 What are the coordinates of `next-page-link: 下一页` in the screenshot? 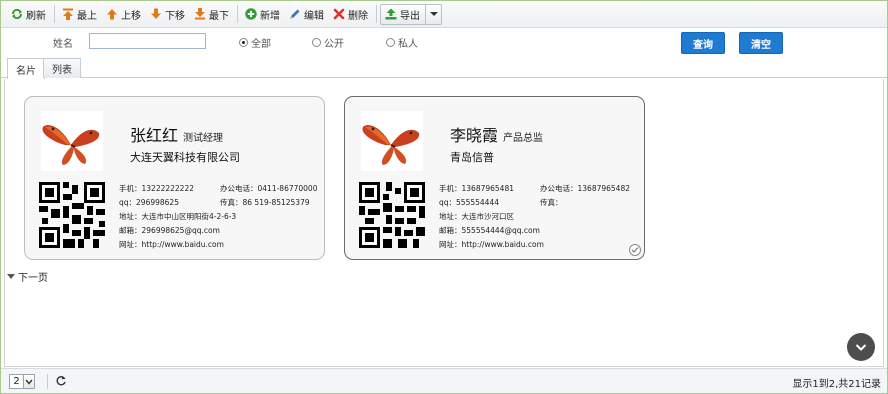 It's located at (27, 276).